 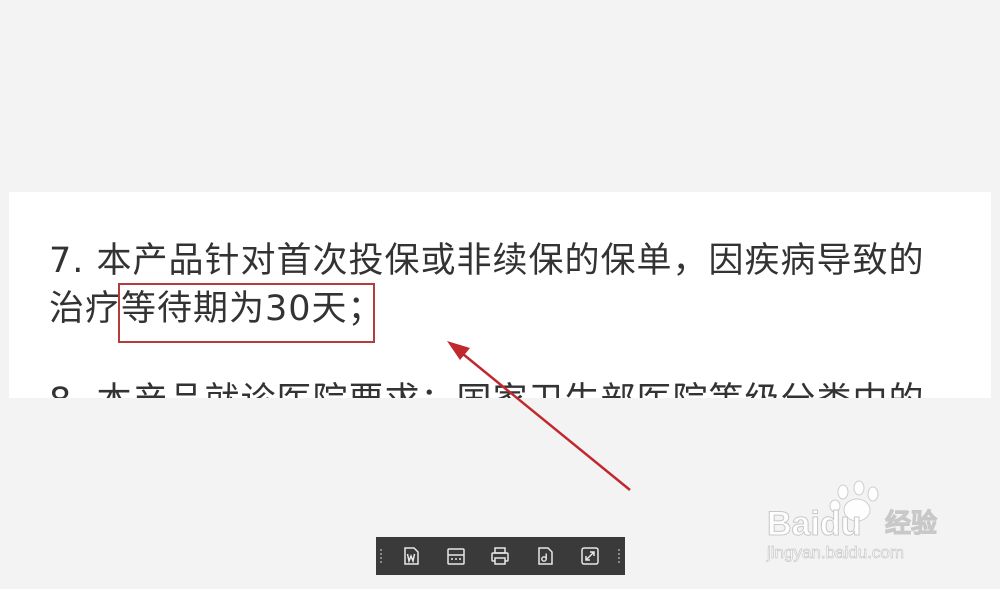 I want to click on viewer-toolbar, so click(x=500, y=556).